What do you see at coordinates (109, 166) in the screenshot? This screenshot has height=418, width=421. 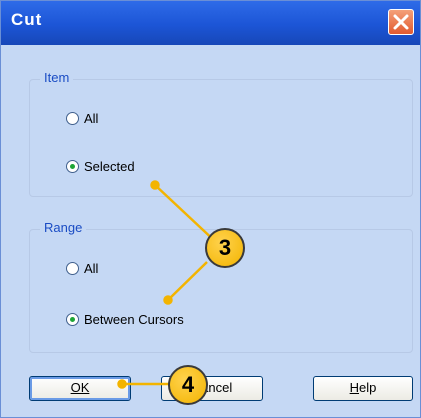 I see `item-selected-label: Selected` at bounding box center [109, 166].